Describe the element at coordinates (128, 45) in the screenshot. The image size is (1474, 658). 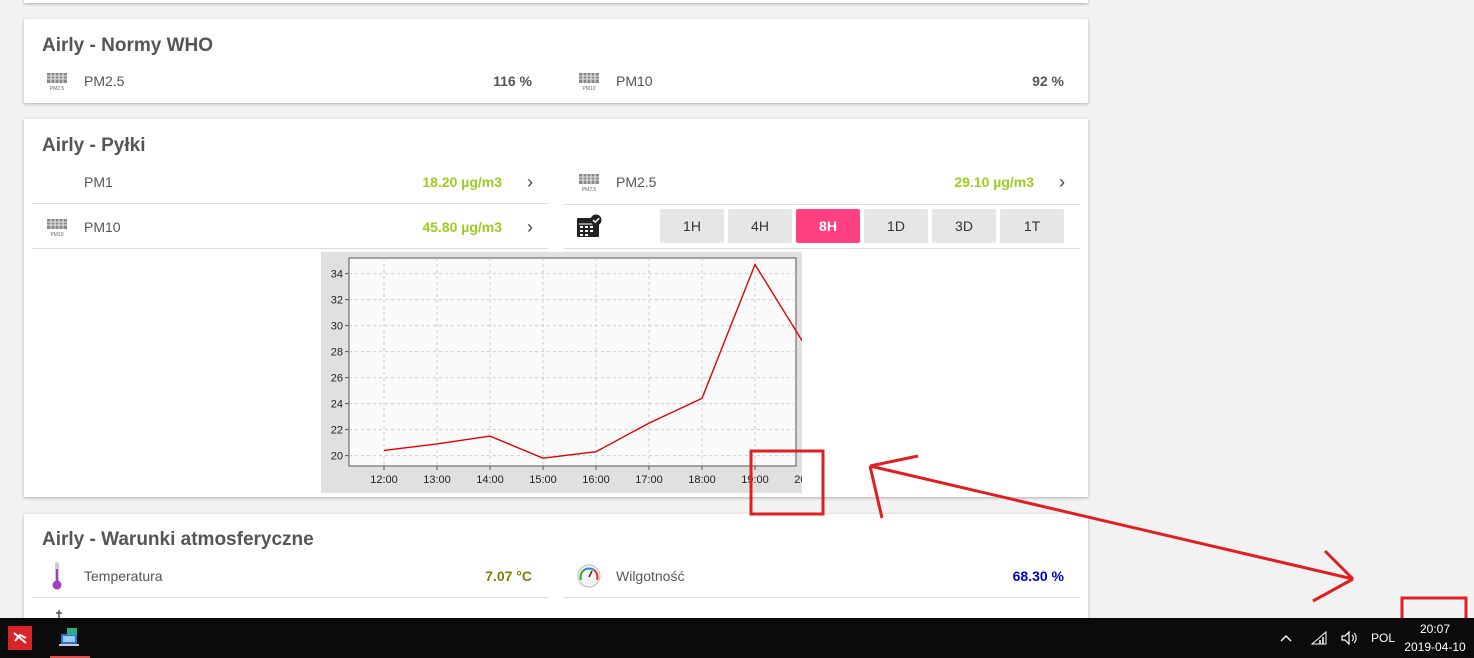
I see `card-title: Airly - Normy WHO` at that location.